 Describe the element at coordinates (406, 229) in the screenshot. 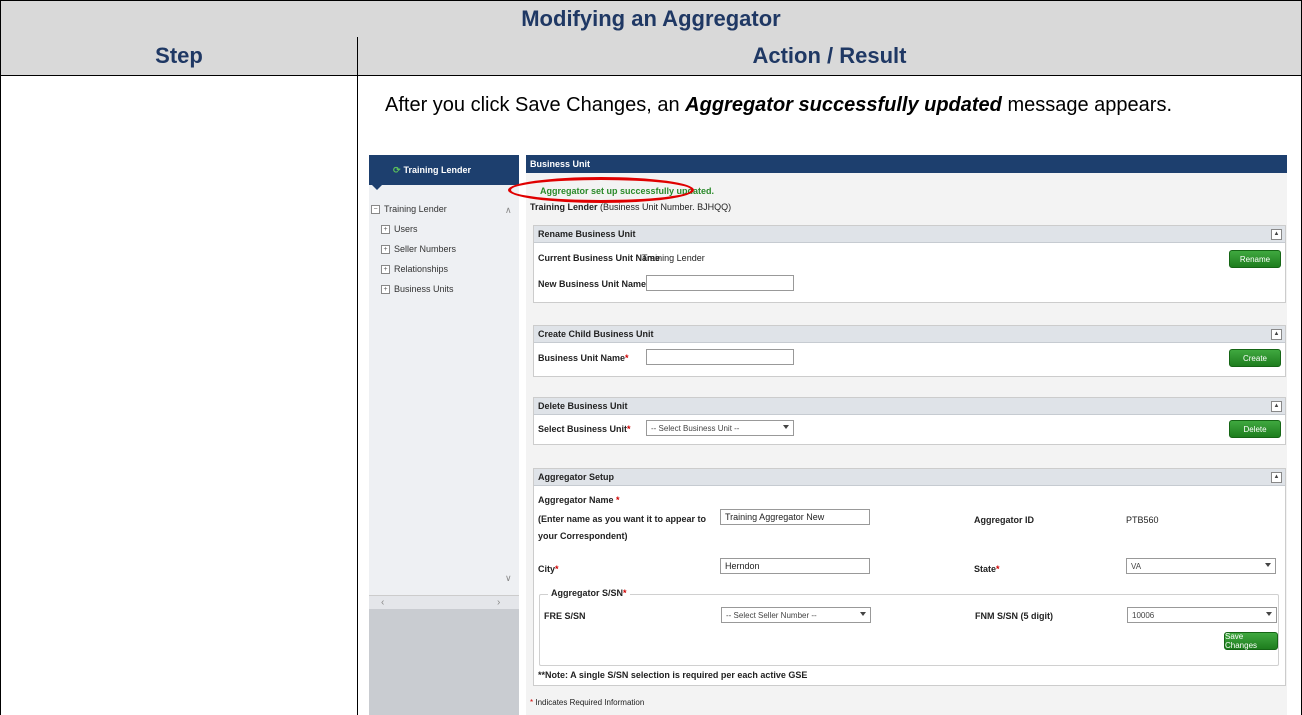

I see `tree-item-label: Users` at that location.